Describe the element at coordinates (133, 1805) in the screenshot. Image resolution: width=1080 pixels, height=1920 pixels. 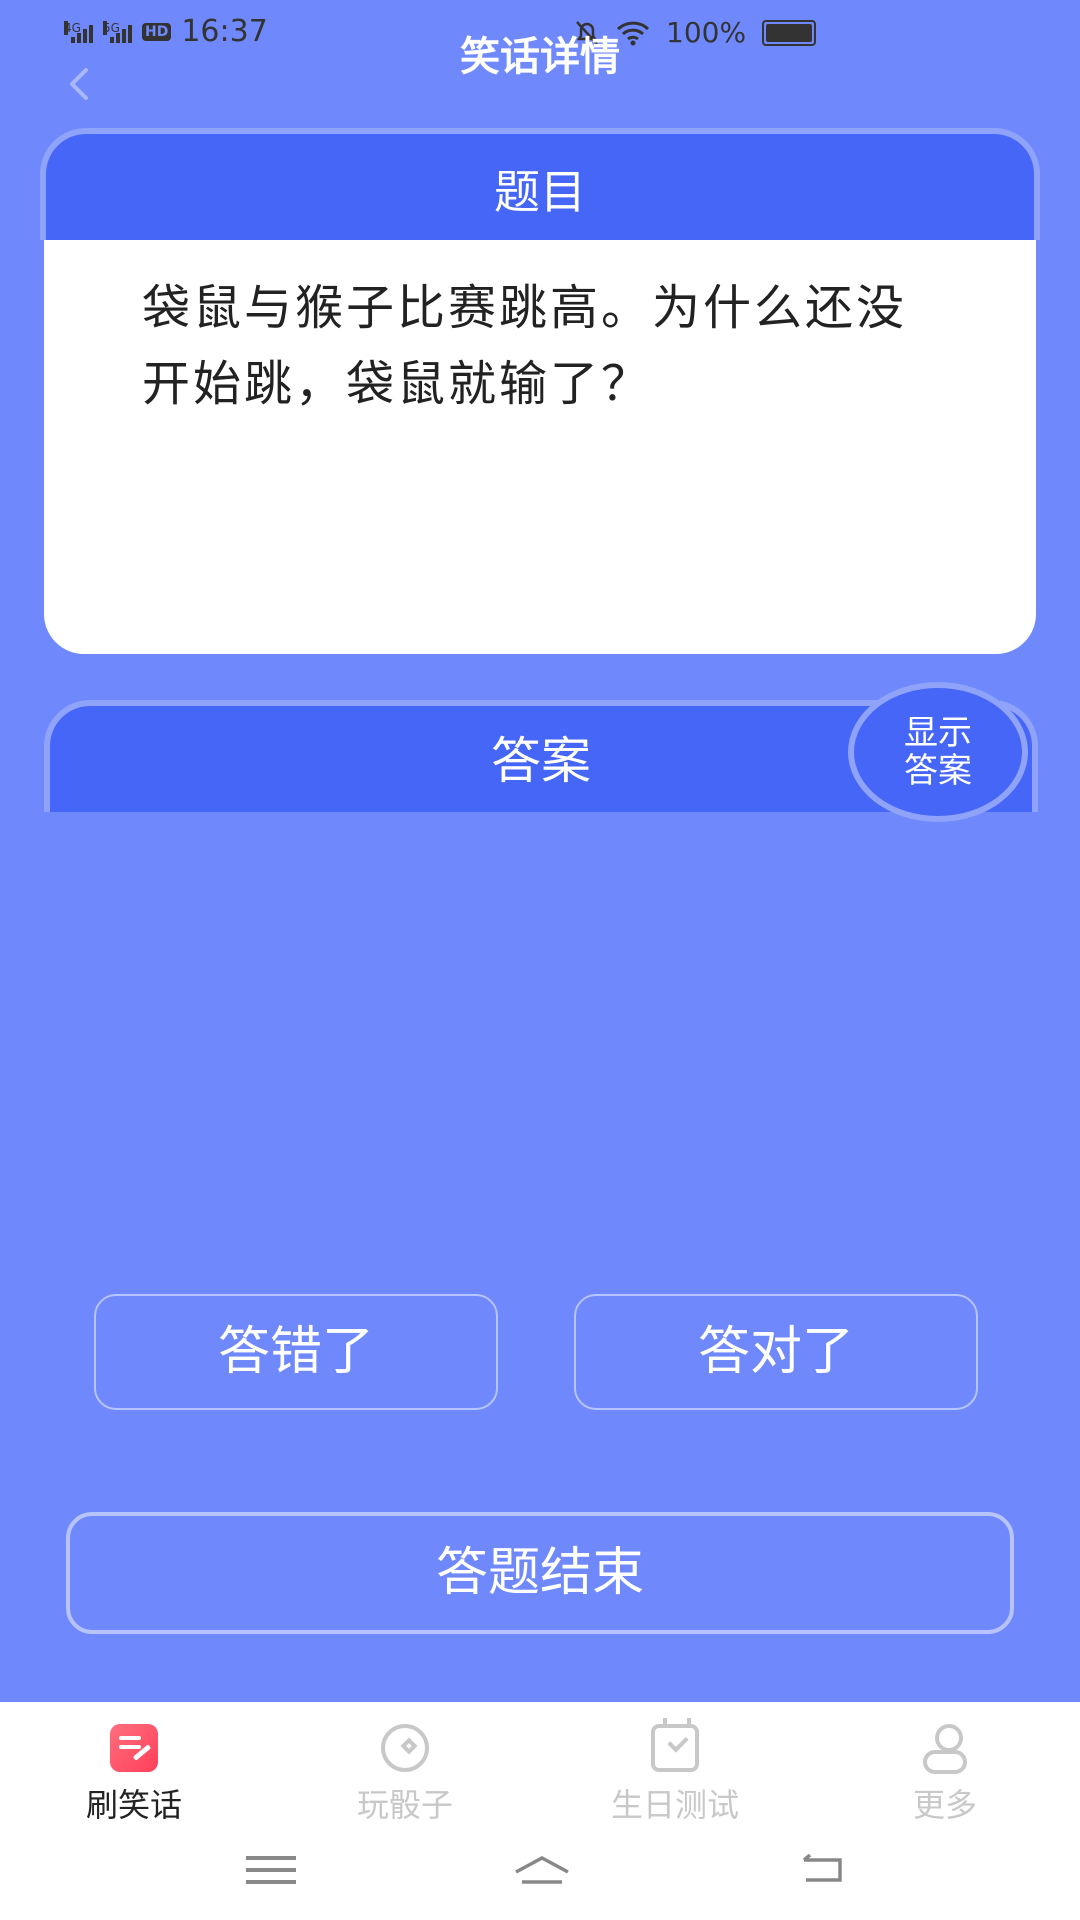
I see `tab-label: 刷笑话` at that location.